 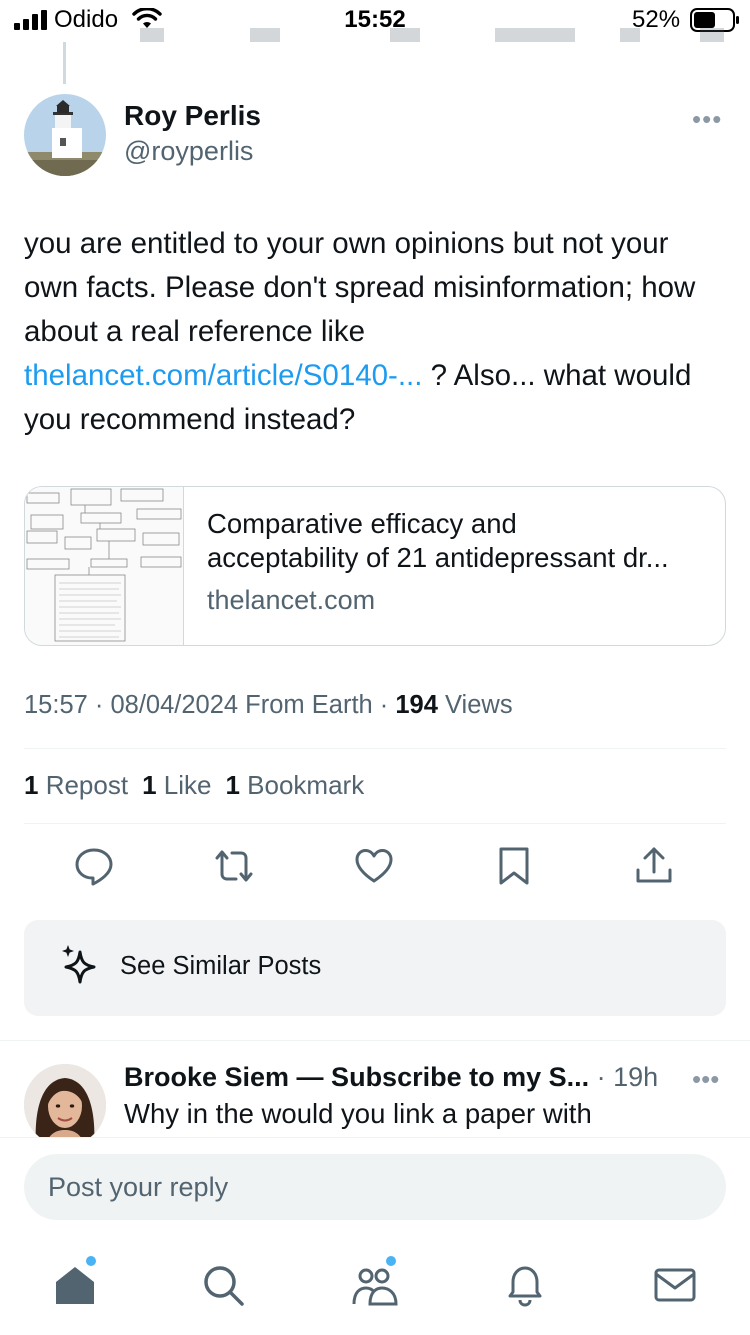 I want to click on reposts-count: 1, so click(x=31, y=785).